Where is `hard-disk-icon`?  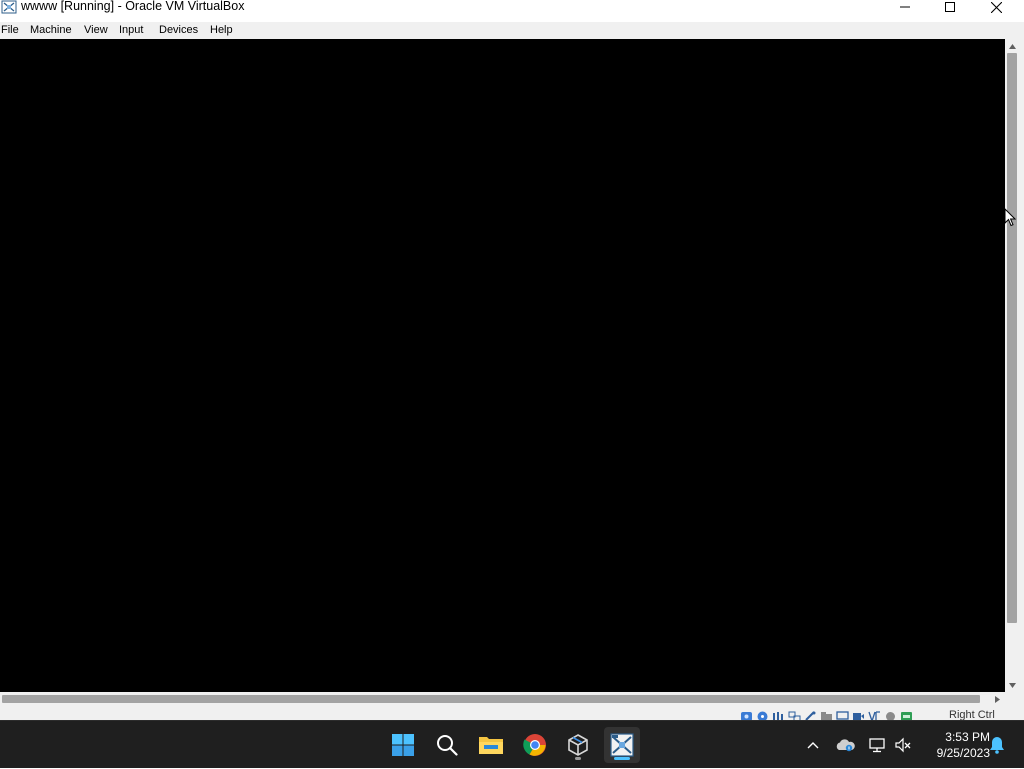
hard-disk-icon is located at coordinates (746, 715).